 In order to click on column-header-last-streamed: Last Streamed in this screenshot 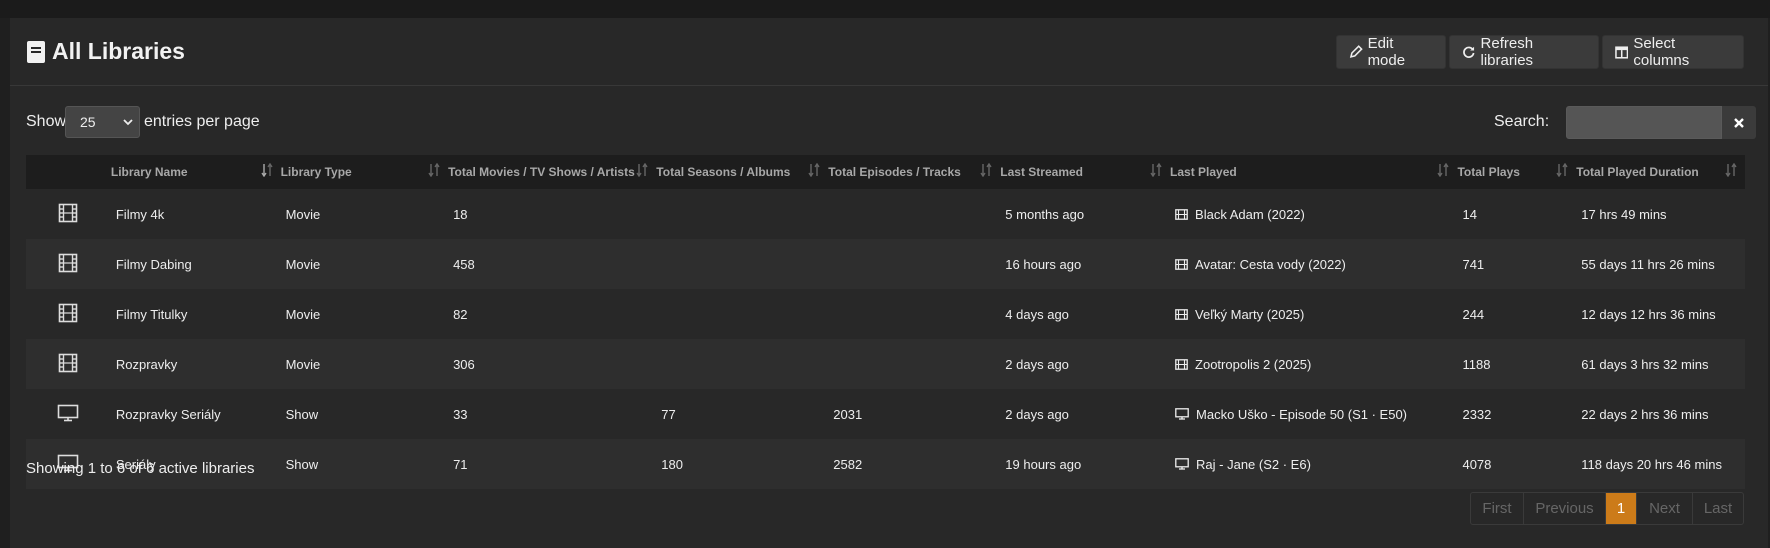, I will do `click(1085, 172)`.